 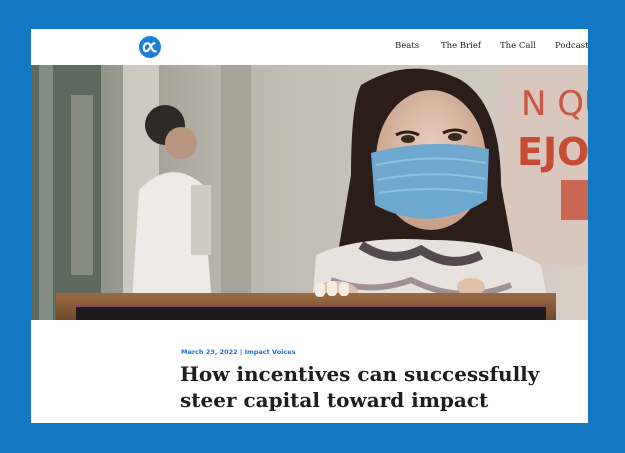 I want to click on nav-beats: Beats, so click(x=407, y=46).